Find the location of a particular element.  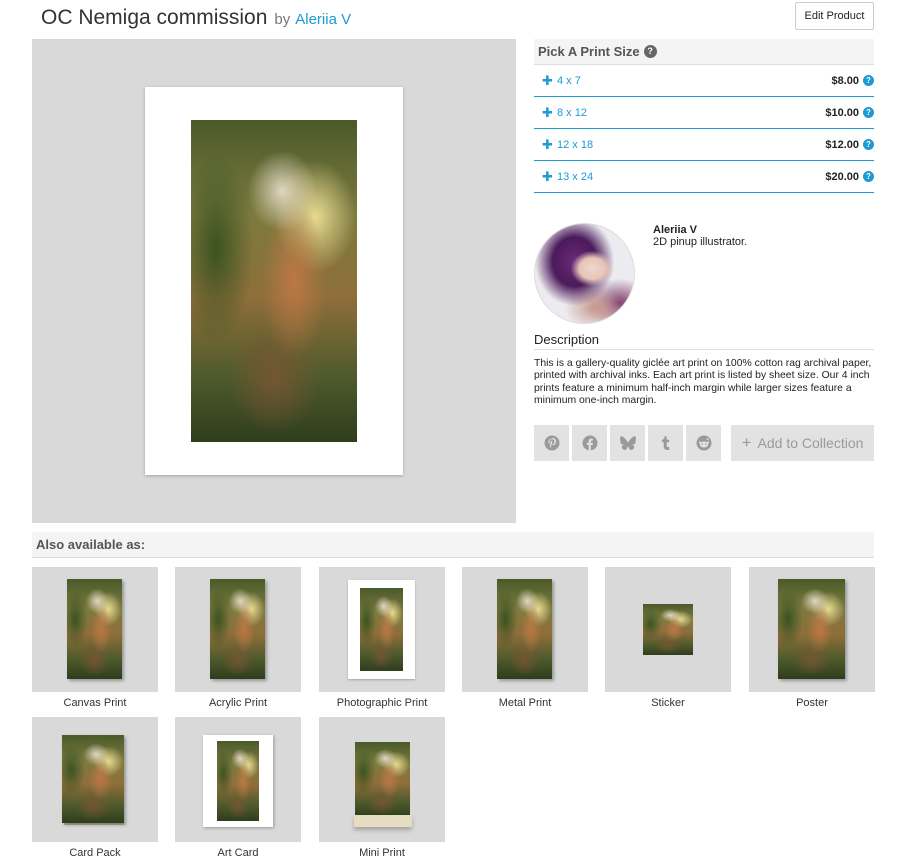

canvas-thumb-image is located at coordinates (94, 629).